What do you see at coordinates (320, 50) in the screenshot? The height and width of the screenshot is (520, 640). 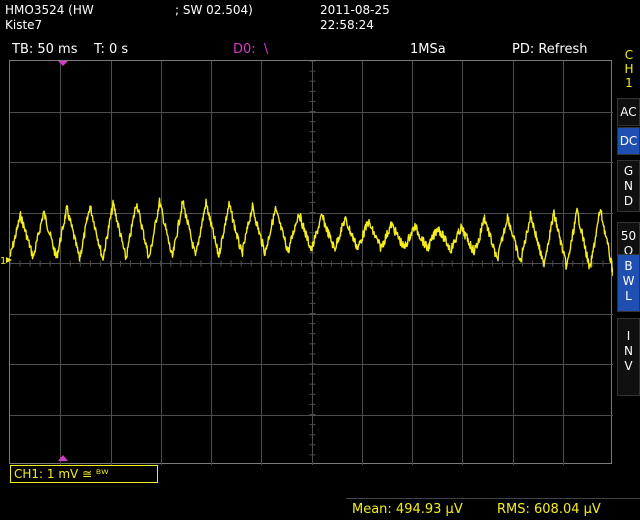 I see `status-bar: TB: 50 ms T: 0 s D0: \ 1MSa PD: Refresh` at bounding box center [320, 50].